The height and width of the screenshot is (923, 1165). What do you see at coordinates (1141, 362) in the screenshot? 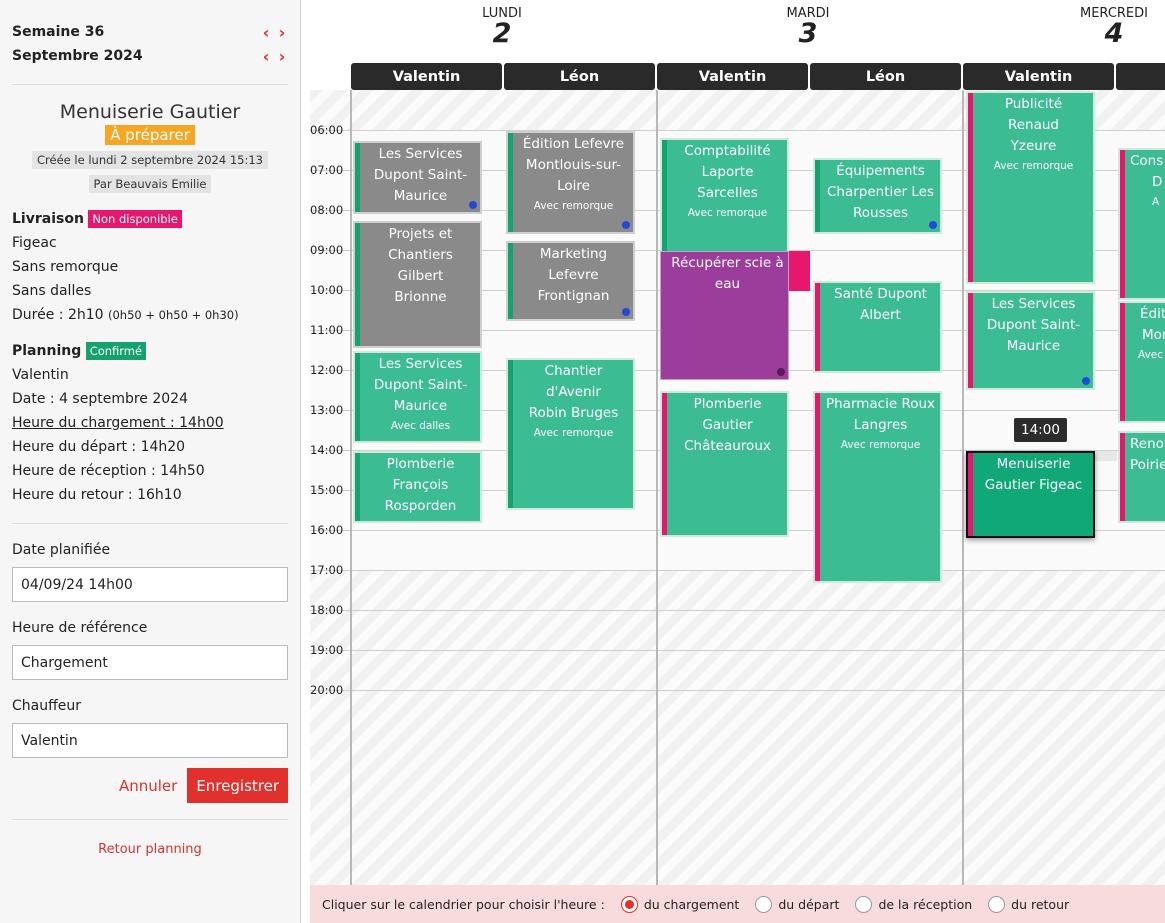
I see `event-card: ÉditiMonAvec r` at bounding box center [1141, 362].